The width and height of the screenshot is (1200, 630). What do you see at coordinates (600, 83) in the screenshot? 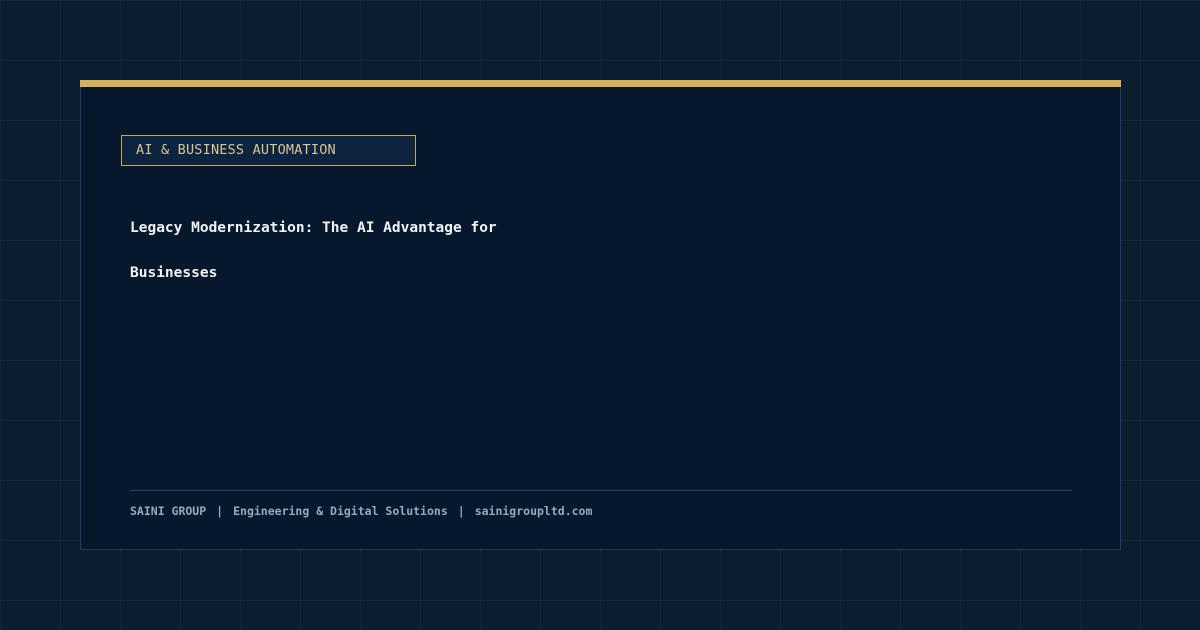
I see `accent-bar` at bounding box center [600, 83].